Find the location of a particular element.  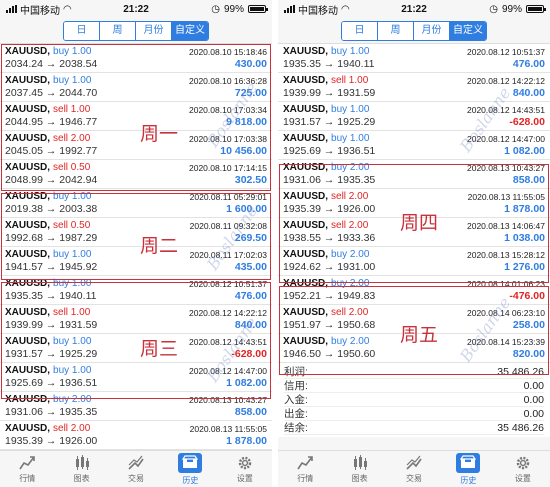

week-label-tue: 周二 is located at coordinates (159, 246).